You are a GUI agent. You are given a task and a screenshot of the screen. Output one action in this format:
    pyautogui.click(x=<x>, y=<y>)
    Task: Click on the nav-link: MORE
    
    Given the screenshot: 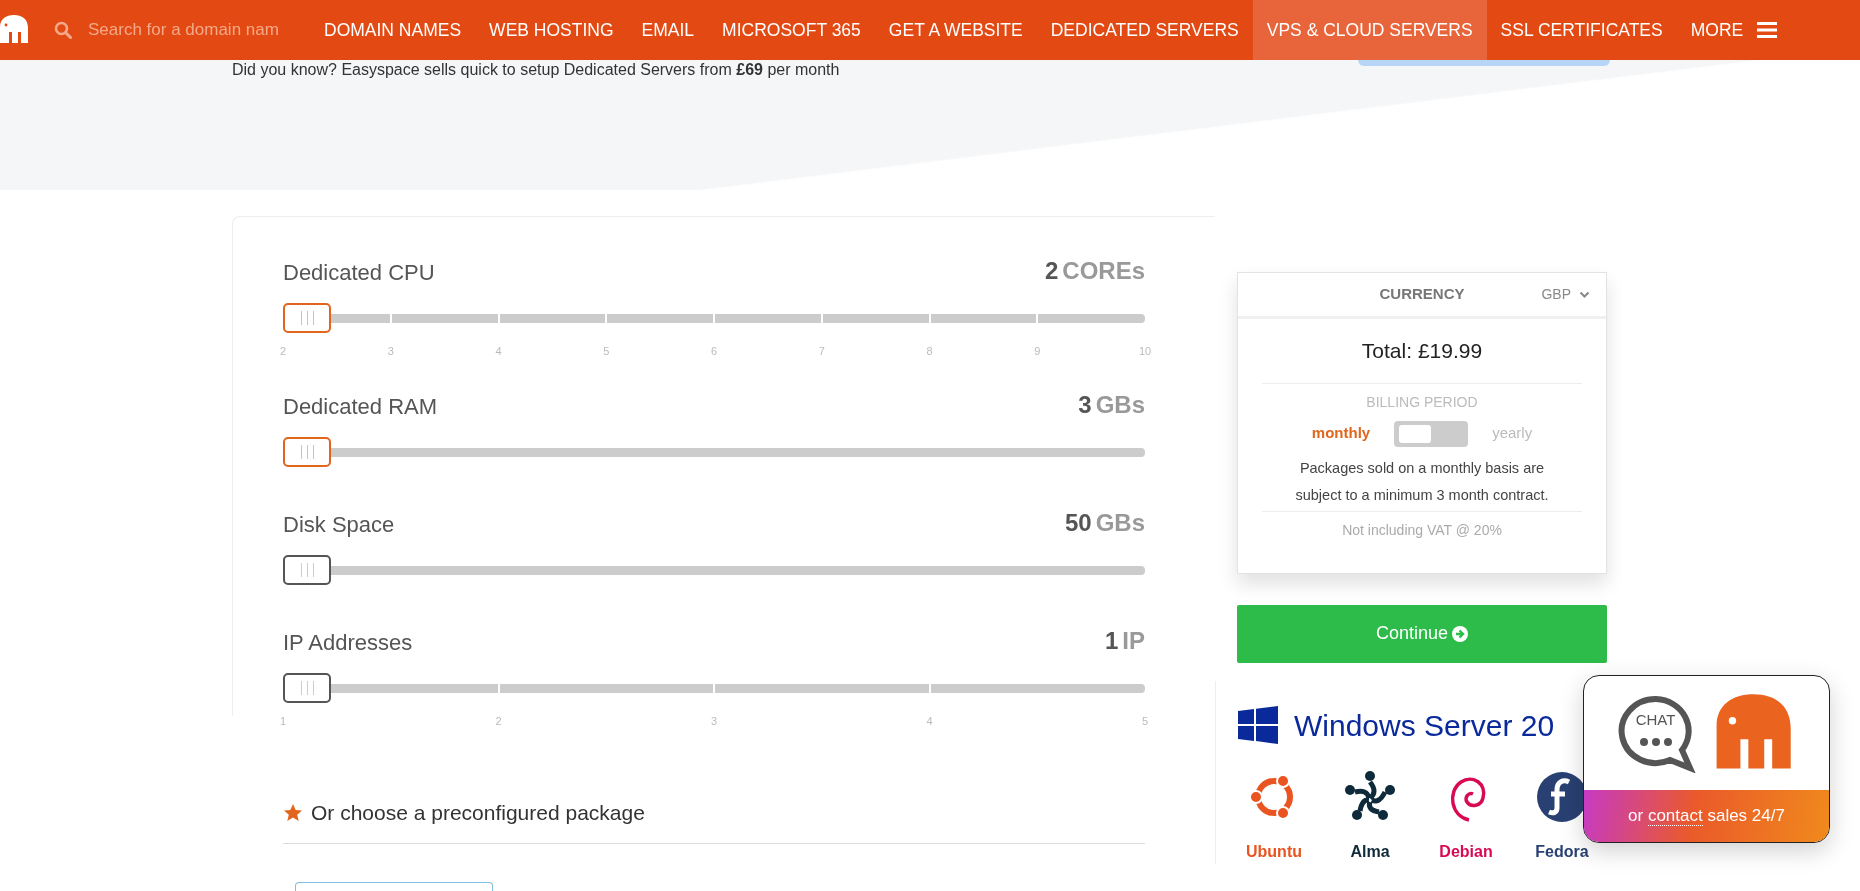 What is the action you would take?
    pyautogui.click(x=1717, y=30)
    